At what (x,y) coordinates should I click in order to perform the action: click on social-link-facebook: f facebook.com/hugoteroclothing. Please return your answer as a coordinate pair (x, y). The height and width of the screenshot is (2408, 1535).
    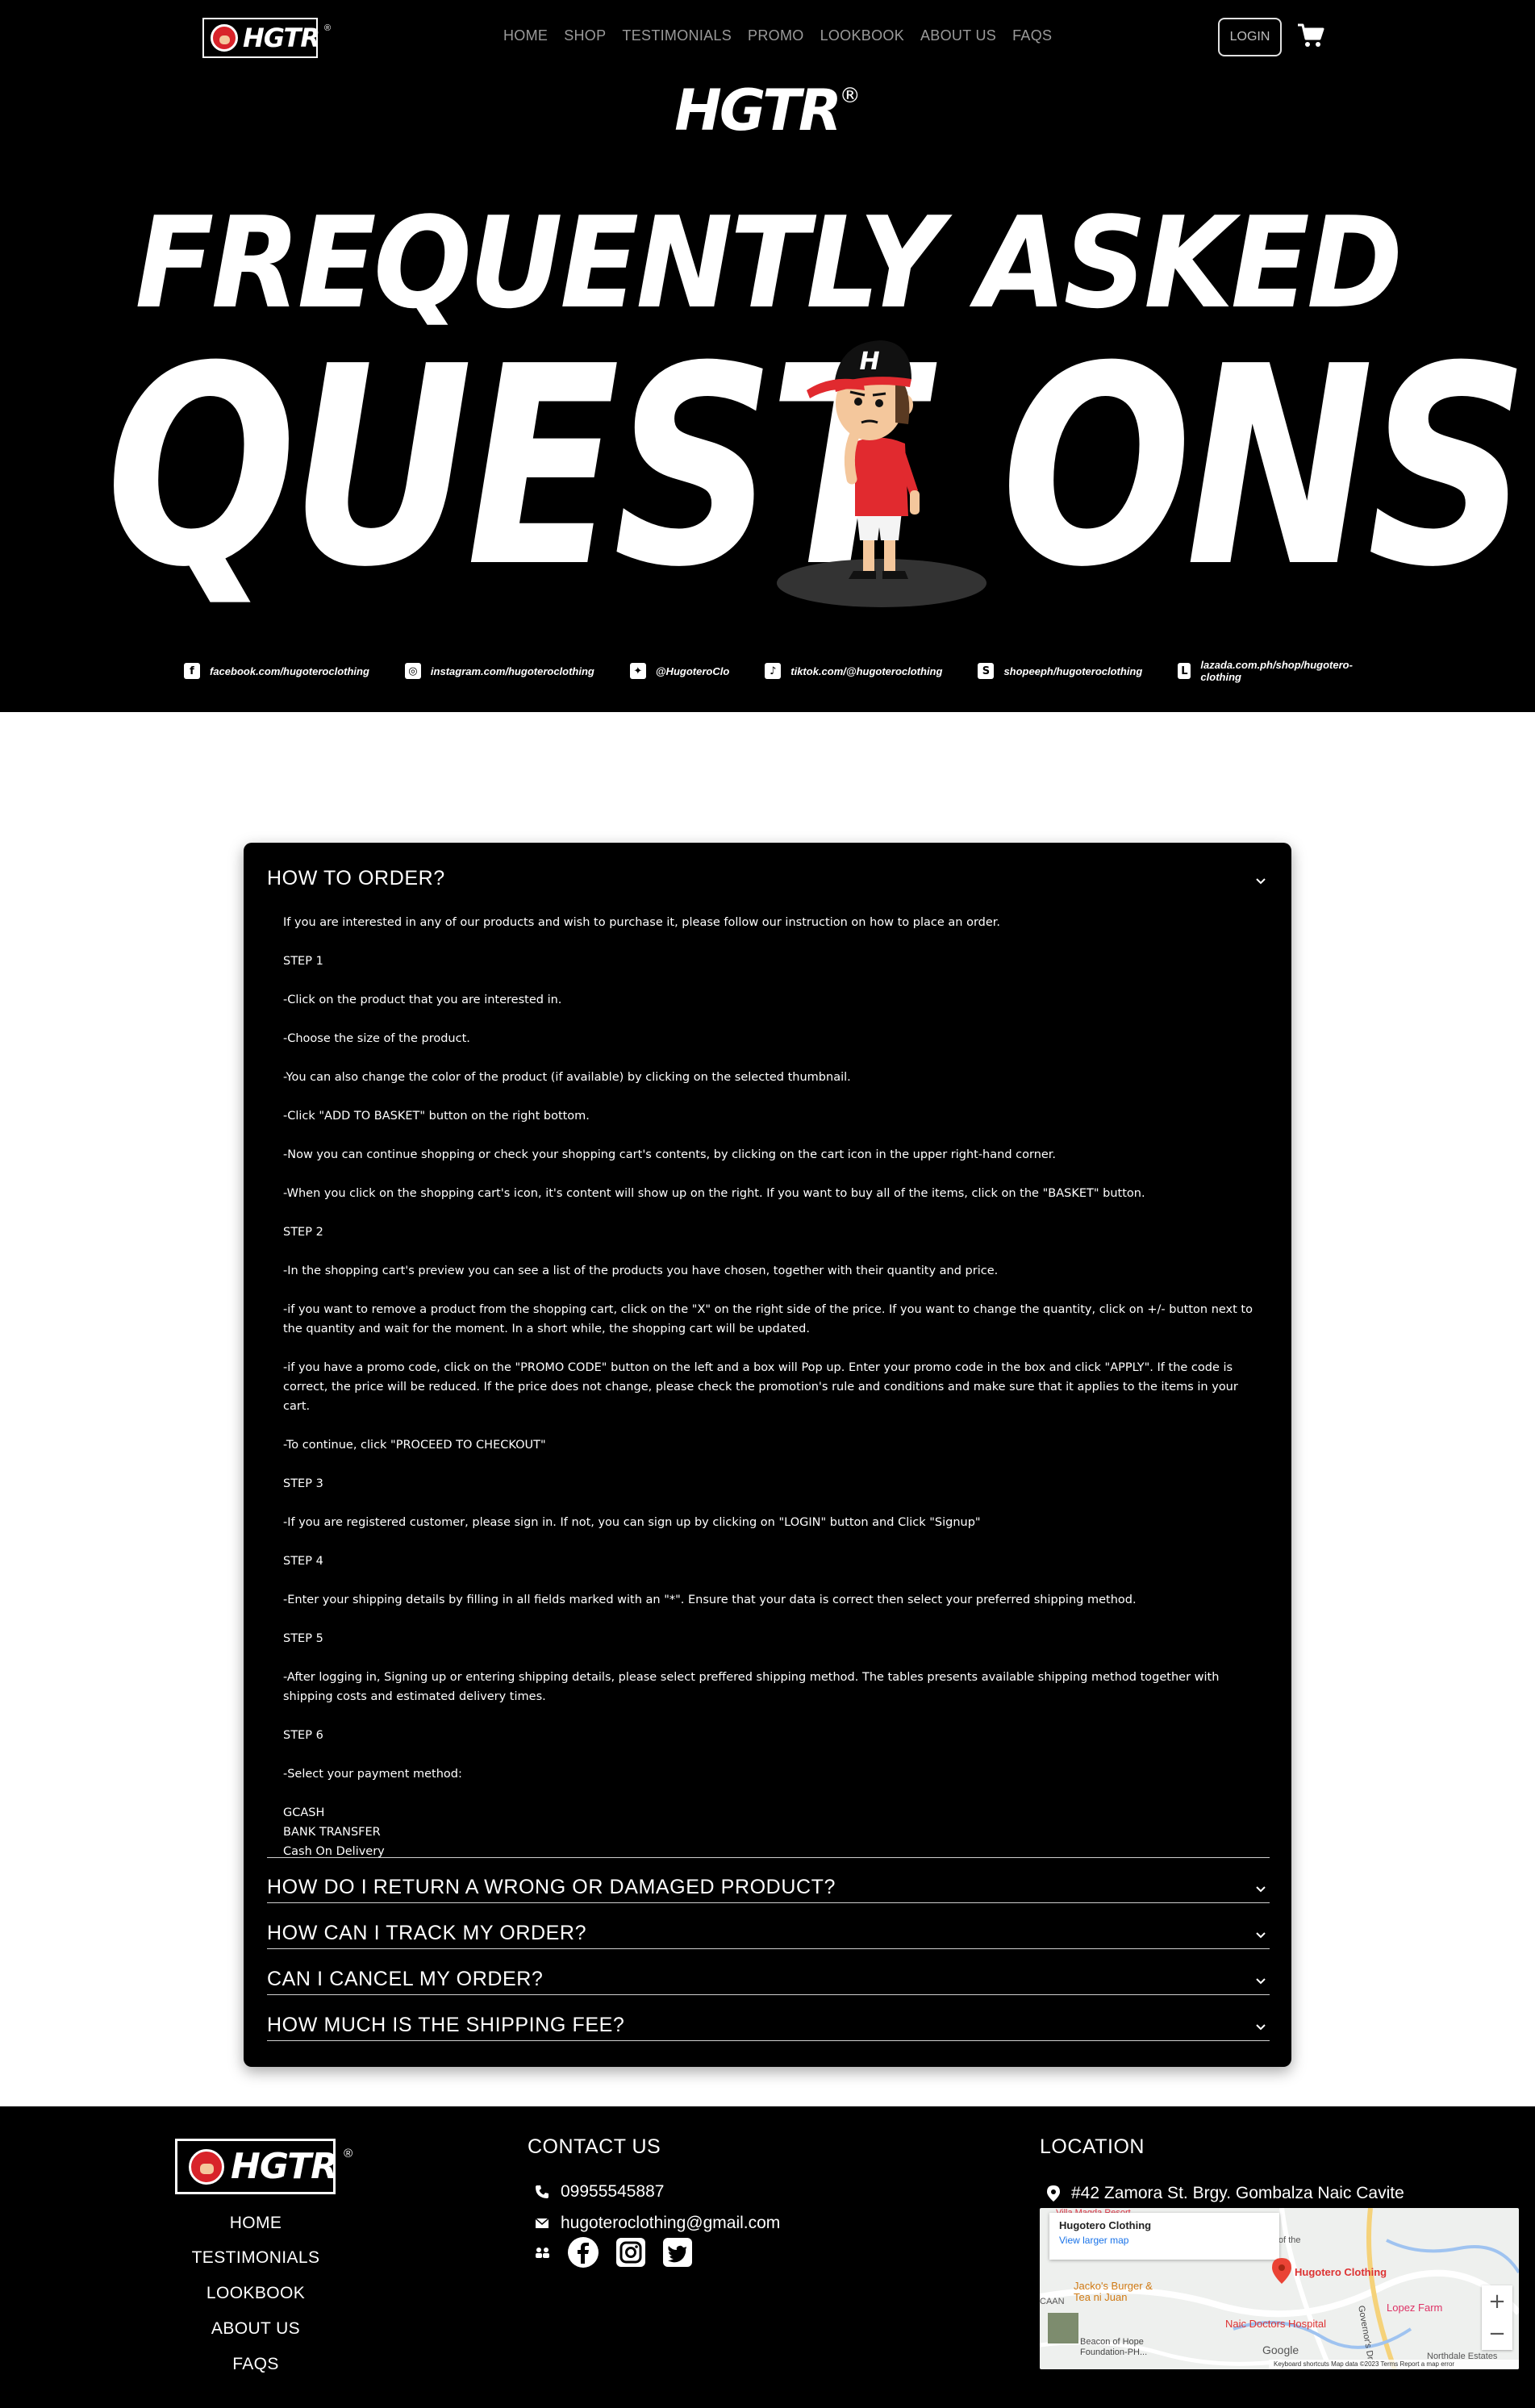
    Looking at the image, I should click on (276, 671).